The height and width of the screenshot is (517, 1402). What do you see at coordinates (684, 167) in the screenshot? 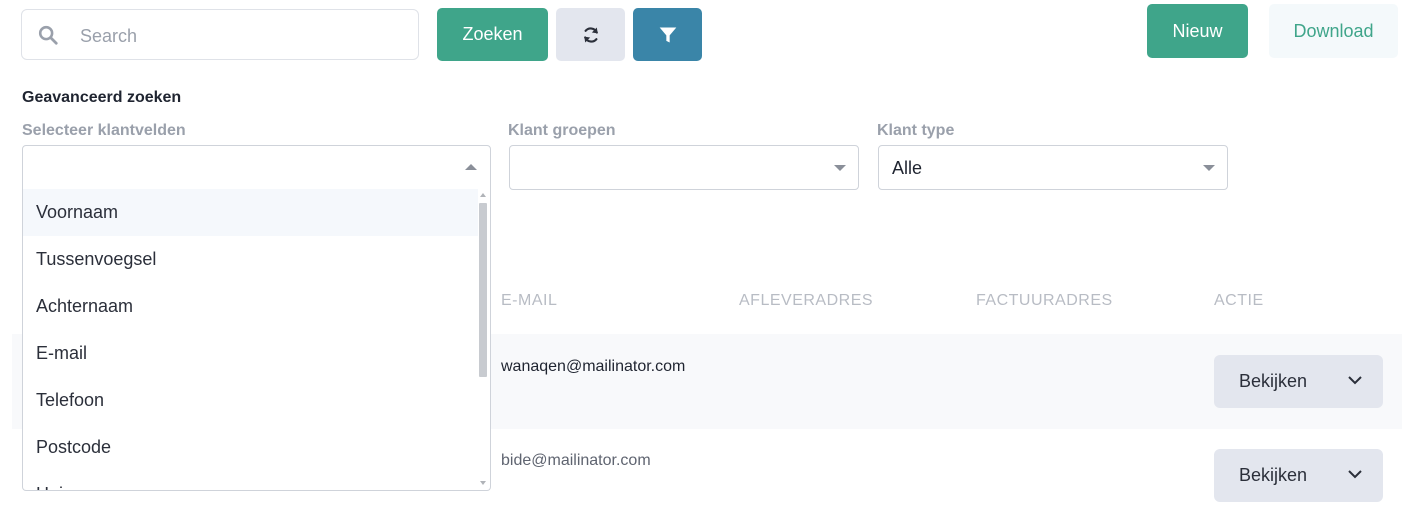
I see `customer-groups-select` at bounding box center [684, 167].